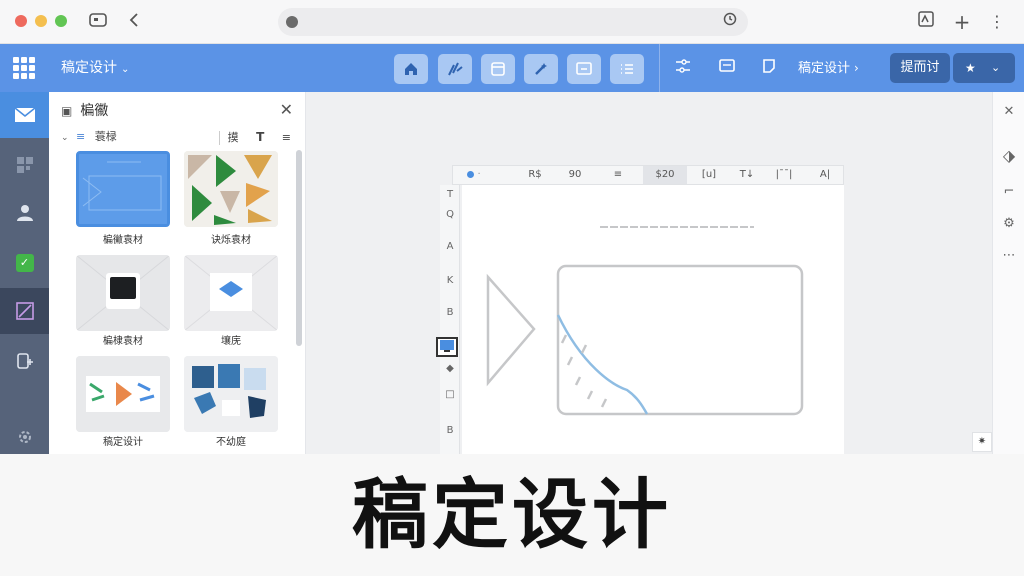 The height and width of the screenshot is (576, 1024). I want to click on settings-icon: ⚙, so click(1008, 224).